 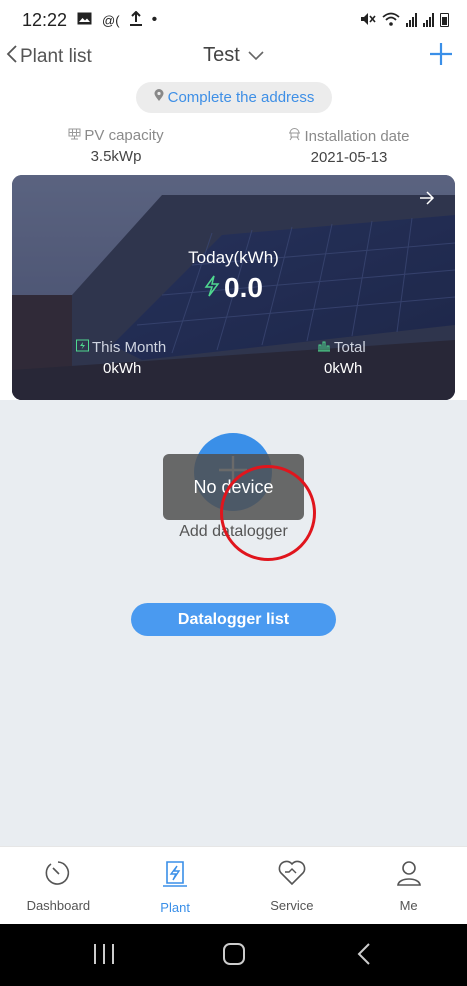 What do you see at coordinates (116, 156) in the screenshot?
I see `pv-capacity-value: 3.5kWp` at bounding box center [116, 156].